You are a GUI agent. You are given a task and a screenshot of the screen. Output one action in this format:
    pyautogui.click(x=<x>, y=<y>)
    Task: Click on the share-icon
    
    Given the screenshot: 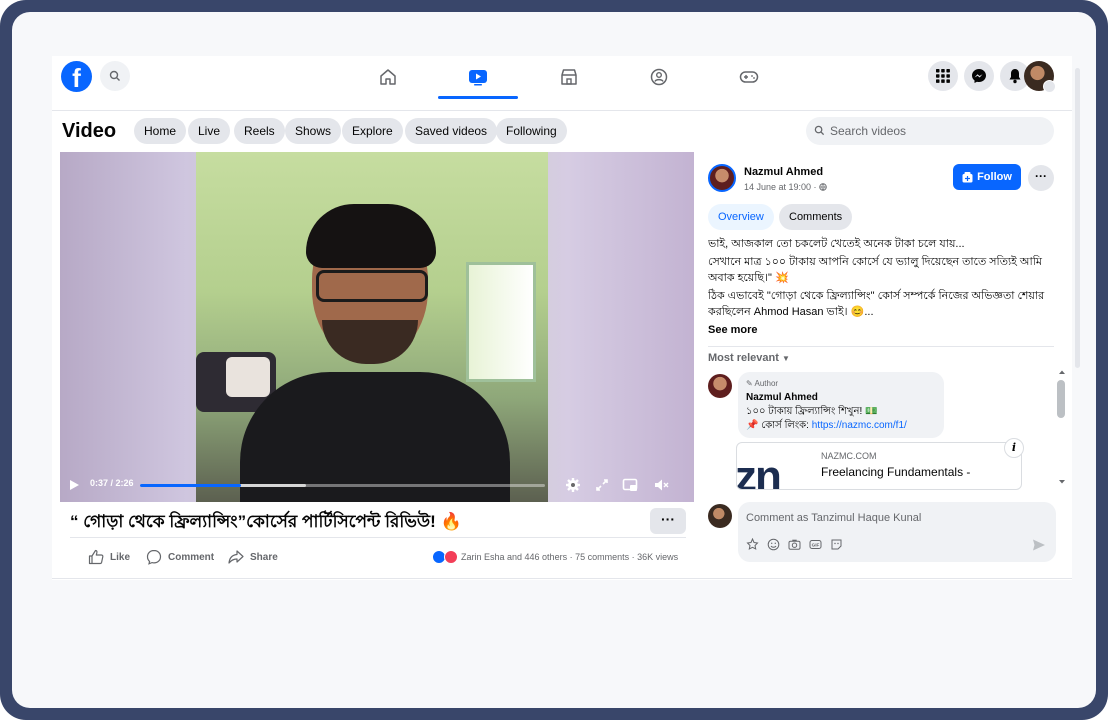 What is the action you would take?
    pyautogui.click(x=236, y=557)
    